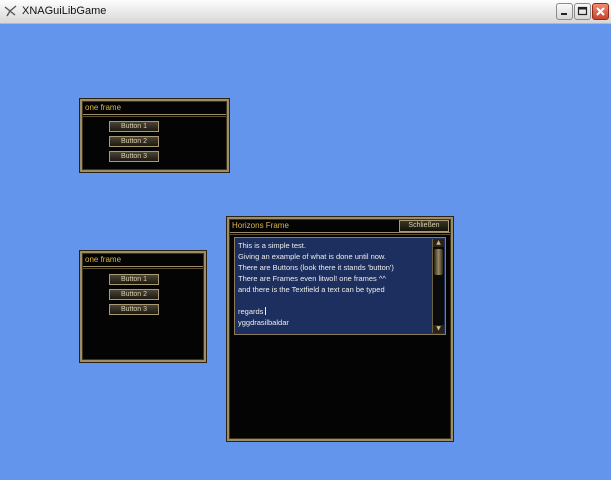  What do you see at coordinates (305, 12) in the screenshot?
I see `window-titlebar: XNAGuiLibGame` at bounding box center [305, 12].